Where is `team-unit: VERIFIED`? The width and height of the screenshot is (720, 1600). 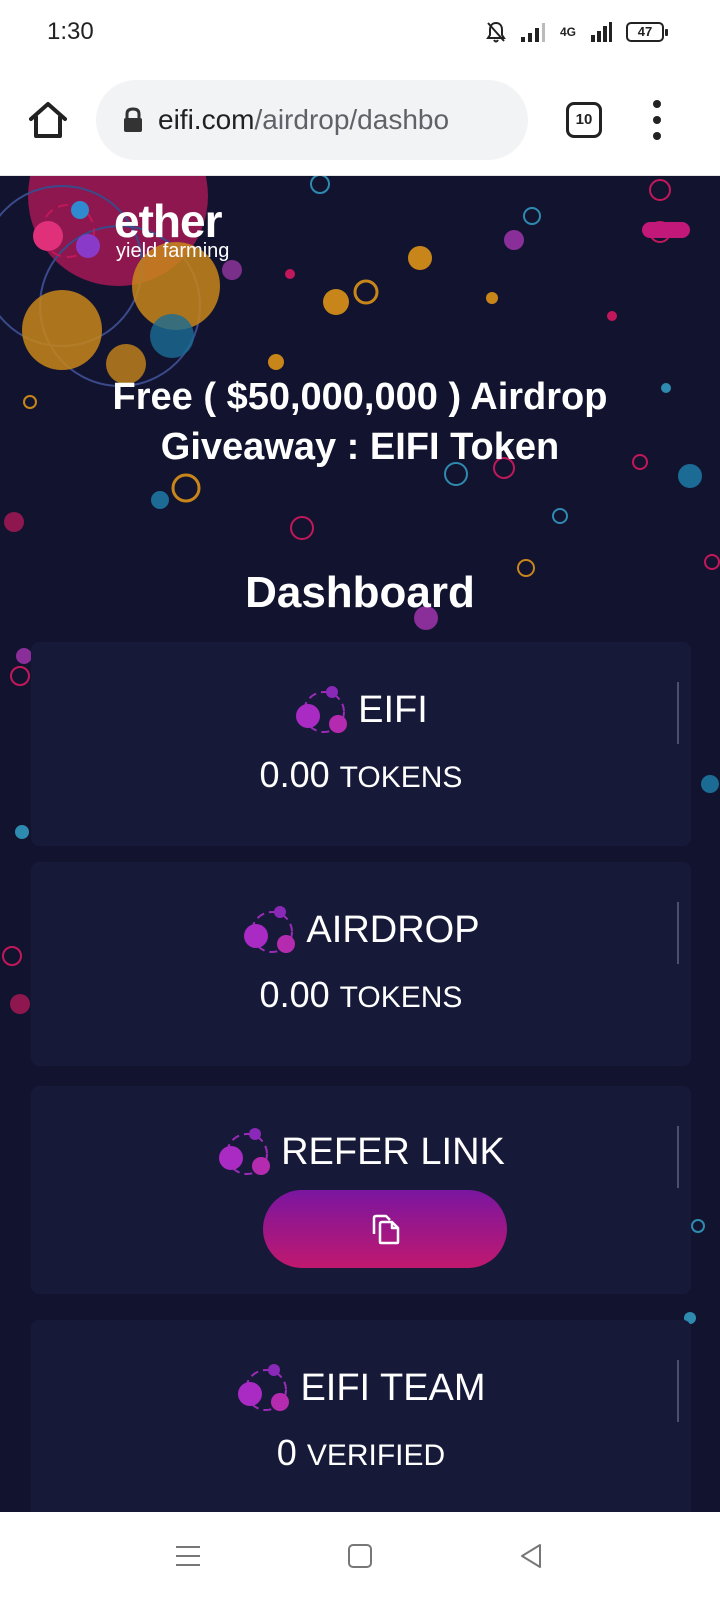 team-unit: VERIFIED is located at coordinates (376, 1455).